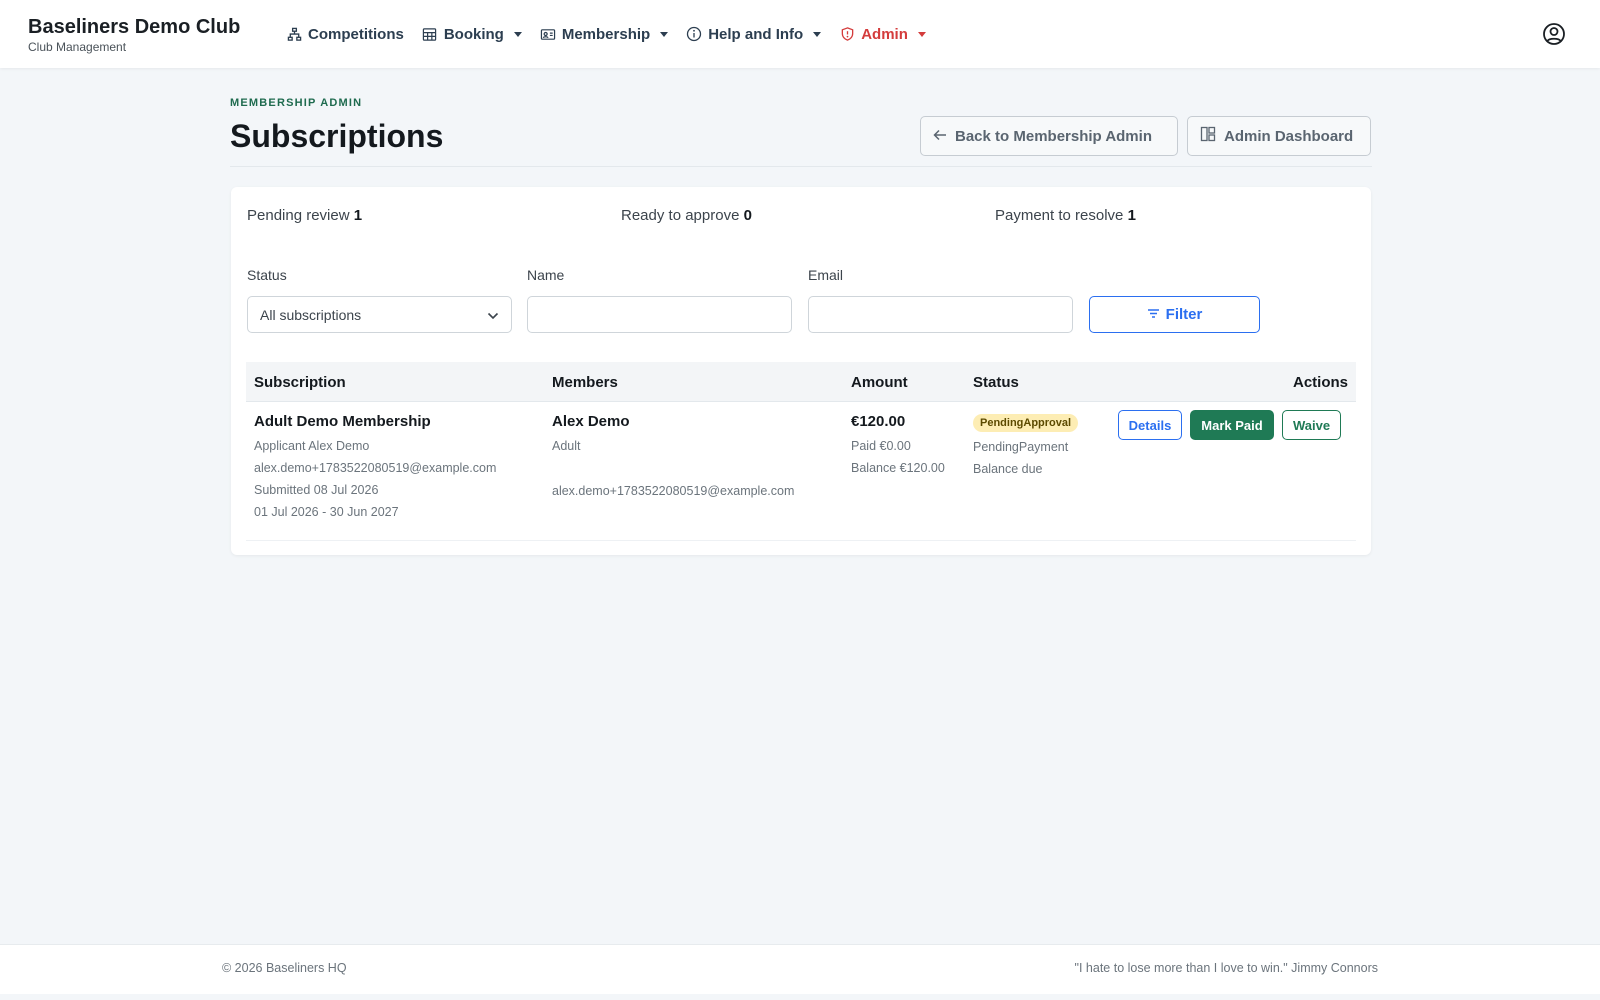 This screenshot has width=1600, height=1000. What do you see at coordinates (673, 491) in the screenshot?
I see `member-email: alex.demo+1783522080519@example.com` at bounding box center [673, 491].